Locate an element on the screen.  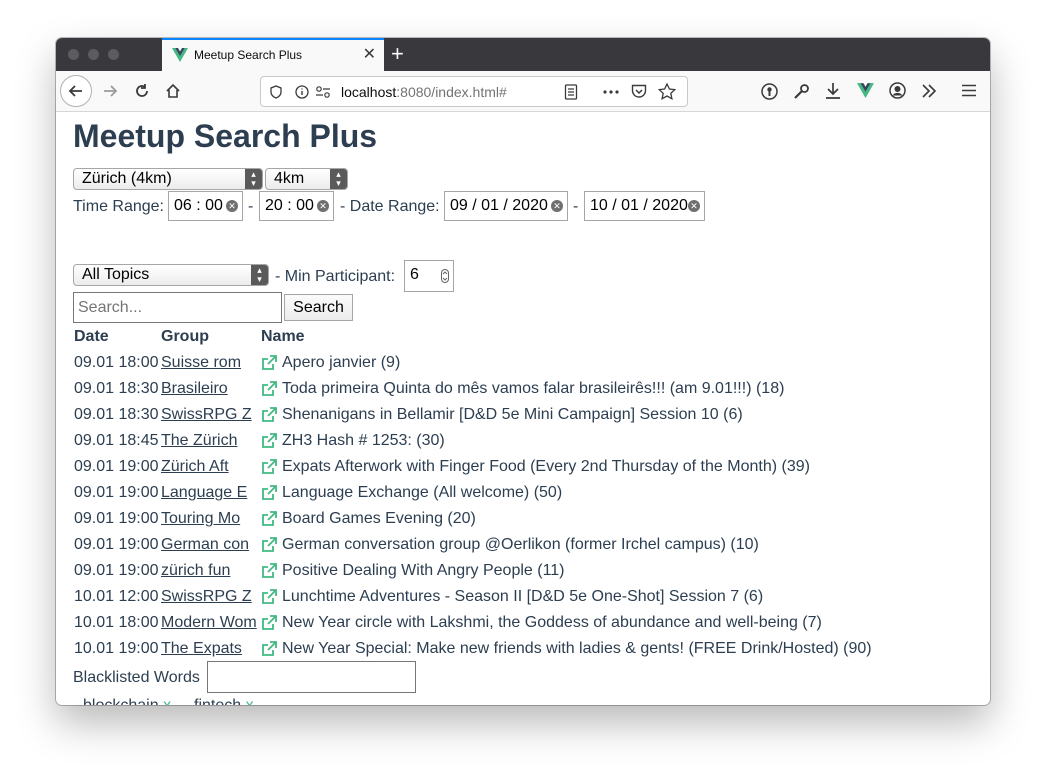
hamburger-menu-icon is located at coordinates (969, 90).